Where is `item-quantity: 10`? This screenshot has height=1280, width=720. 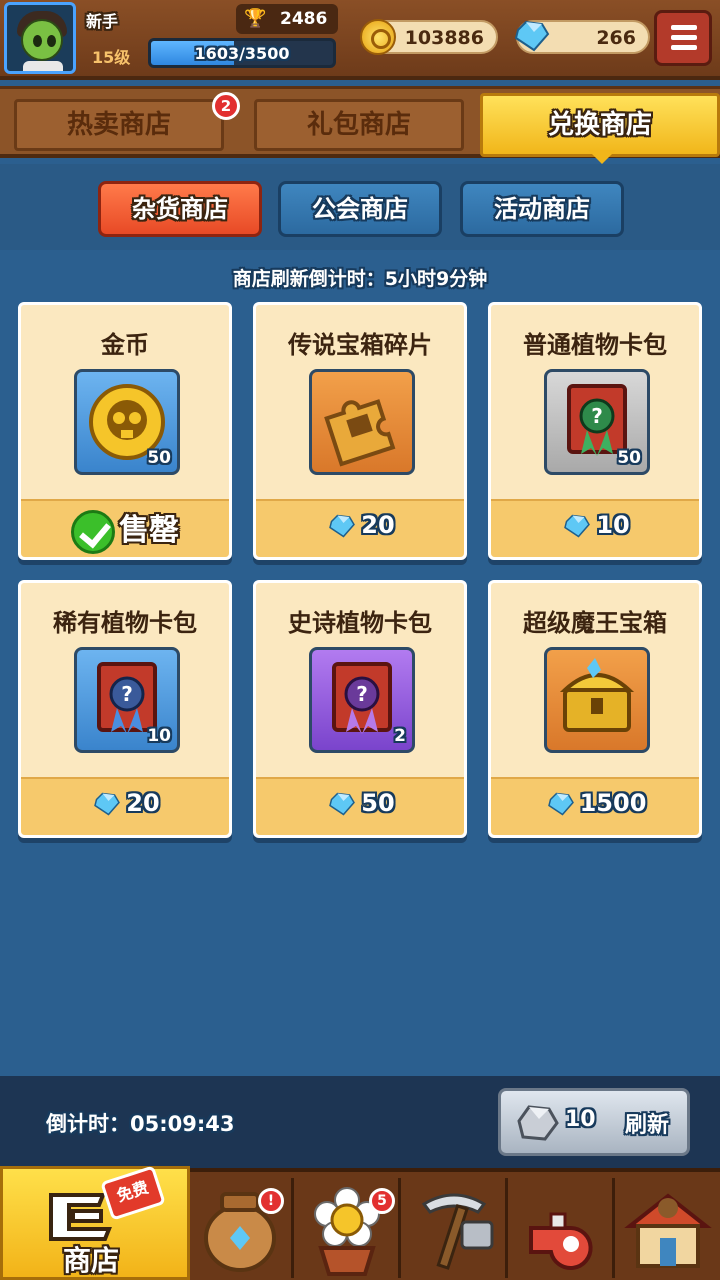 item-quantity: 10 is located at coordinates (159, 736).